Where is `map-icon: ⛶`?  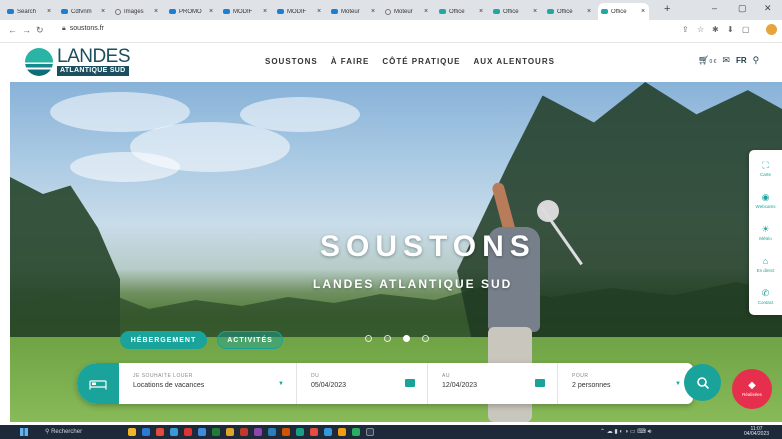 map-icon: ⛶ is located at coordinates (765, 164).